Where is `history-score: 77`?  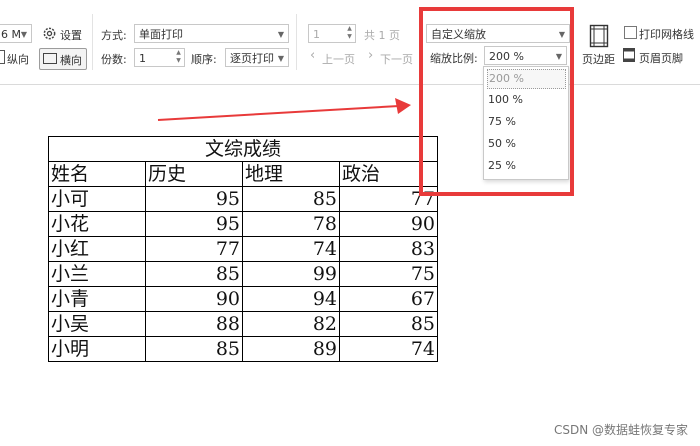 history-score: 77 is located at coordinates (194, 249).